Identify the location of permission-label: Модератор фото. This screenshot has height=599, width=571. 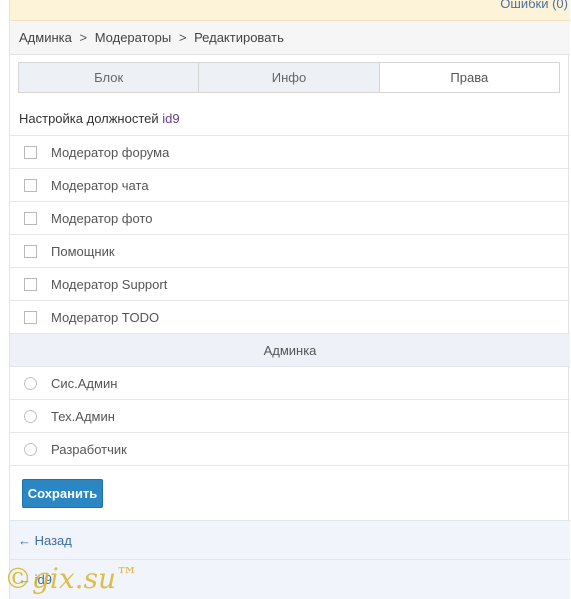
(102, 218).